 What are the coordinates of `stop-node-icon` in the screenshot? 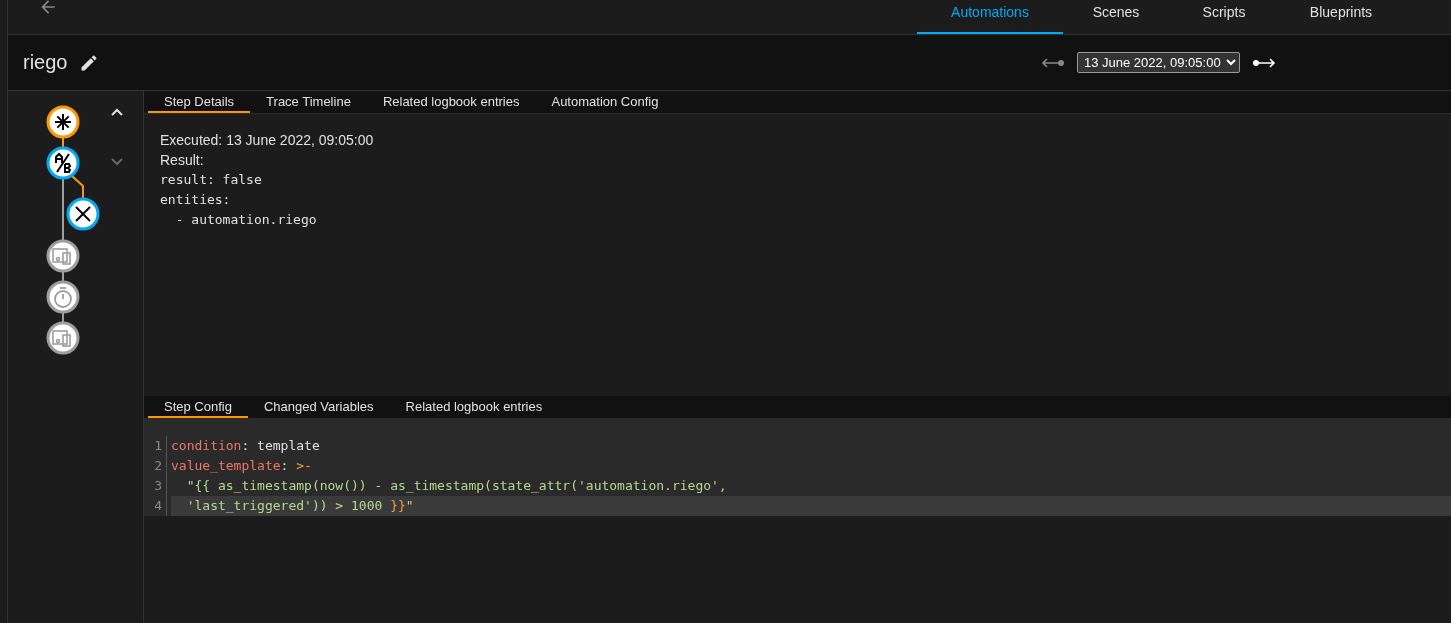 It's located at (83, 214).